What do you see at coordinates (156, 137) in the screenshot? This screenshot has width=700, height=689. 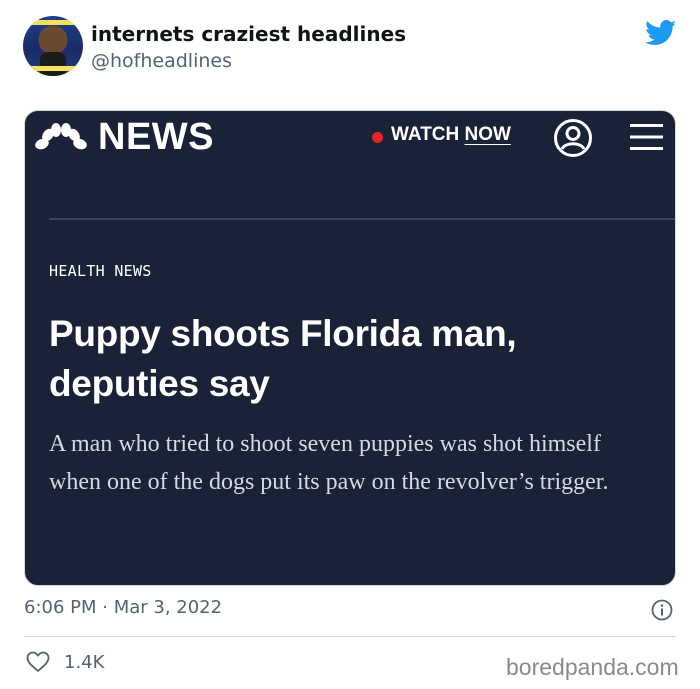 I see `brand-wordmark: NEWS` at bounding box center [156, 137].